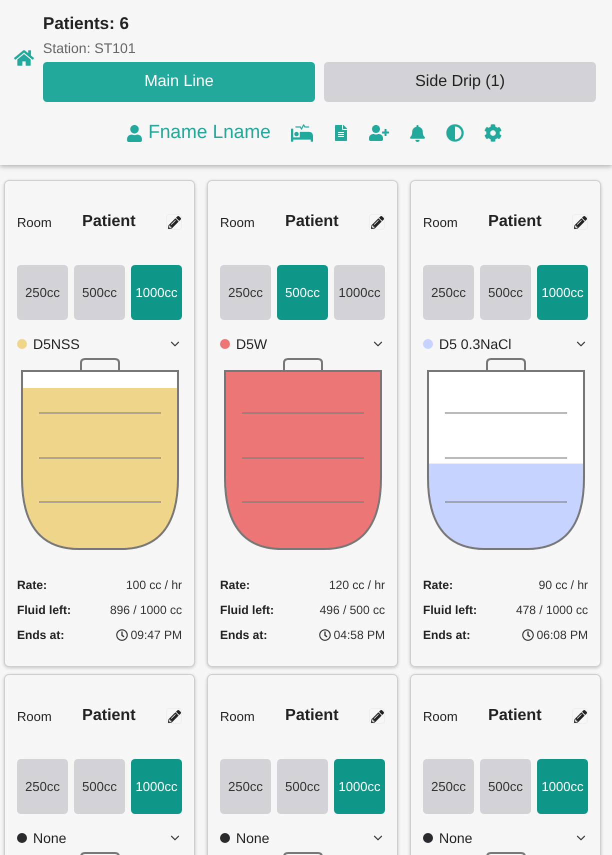 Image resolution: width=612 pixels, height=855 pixels. What do you see at coordinates (356, 585) in the screenshot?
I see `stat-value: 120 cc / hr` at bounding box center [356, 585].